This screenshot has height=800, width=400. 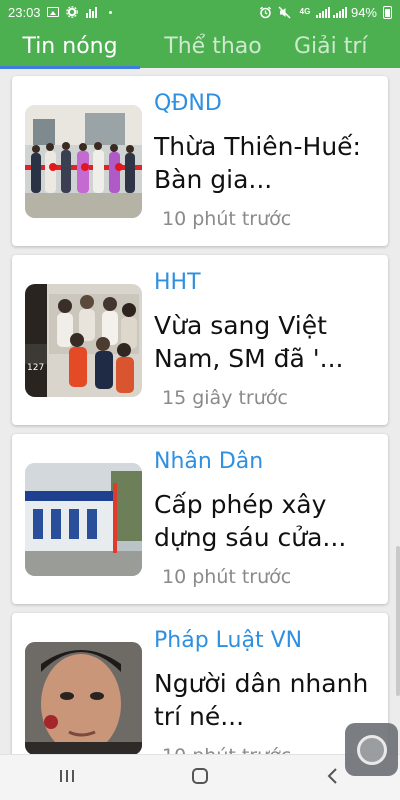 I want to click on recents-button, so click(x=67, y=778).